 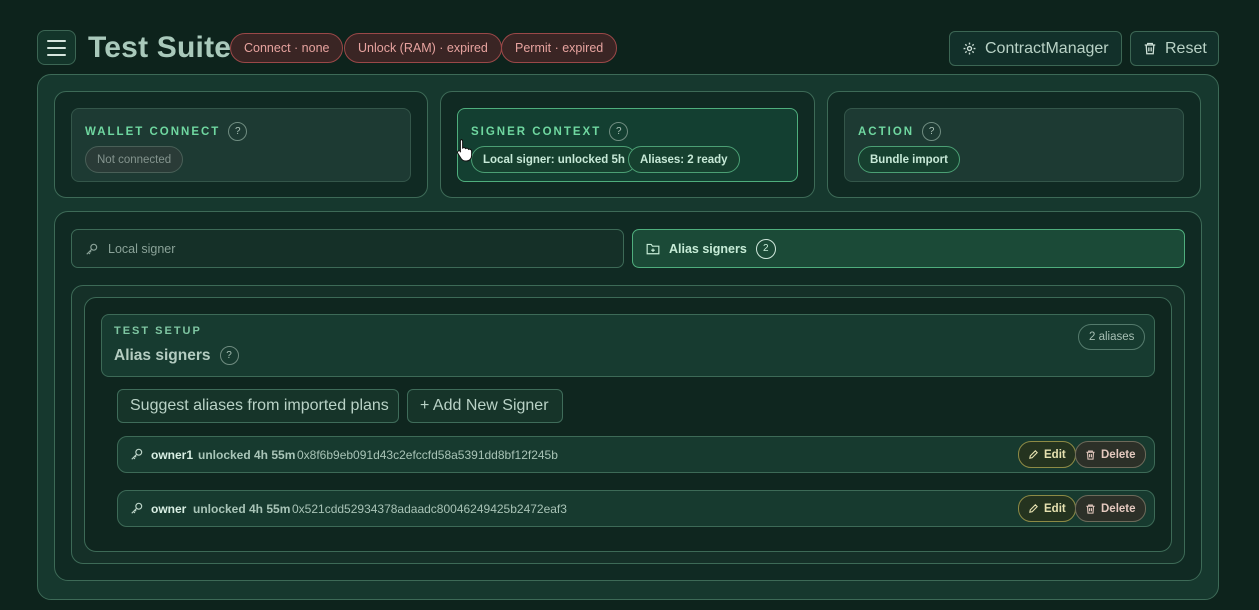 I want to click on unlock-status-badge: Unlock (RAM) · expired, so click(x=423, y=48).